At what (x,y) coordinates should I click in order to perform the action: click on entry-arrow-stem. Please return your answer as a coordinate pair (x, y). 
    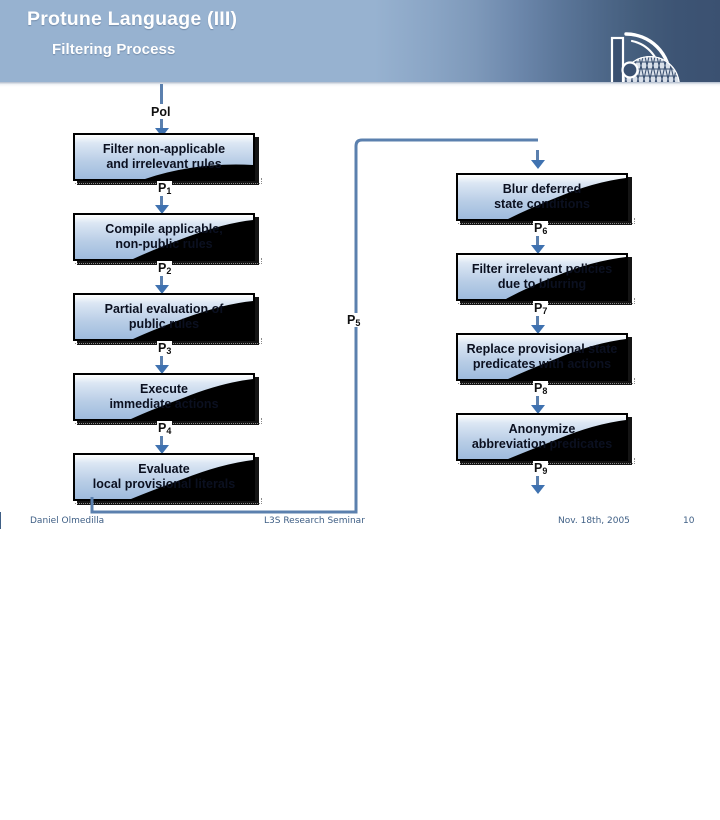
    Looking at the image, I should click on (162, 94).